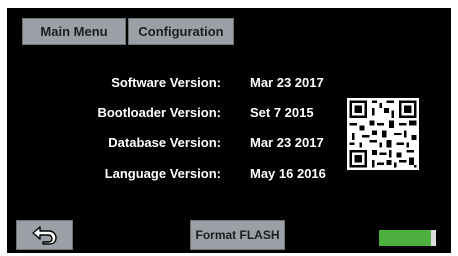 The image size is (458, 256). I want to click on progress-bar, so click(407, 238).